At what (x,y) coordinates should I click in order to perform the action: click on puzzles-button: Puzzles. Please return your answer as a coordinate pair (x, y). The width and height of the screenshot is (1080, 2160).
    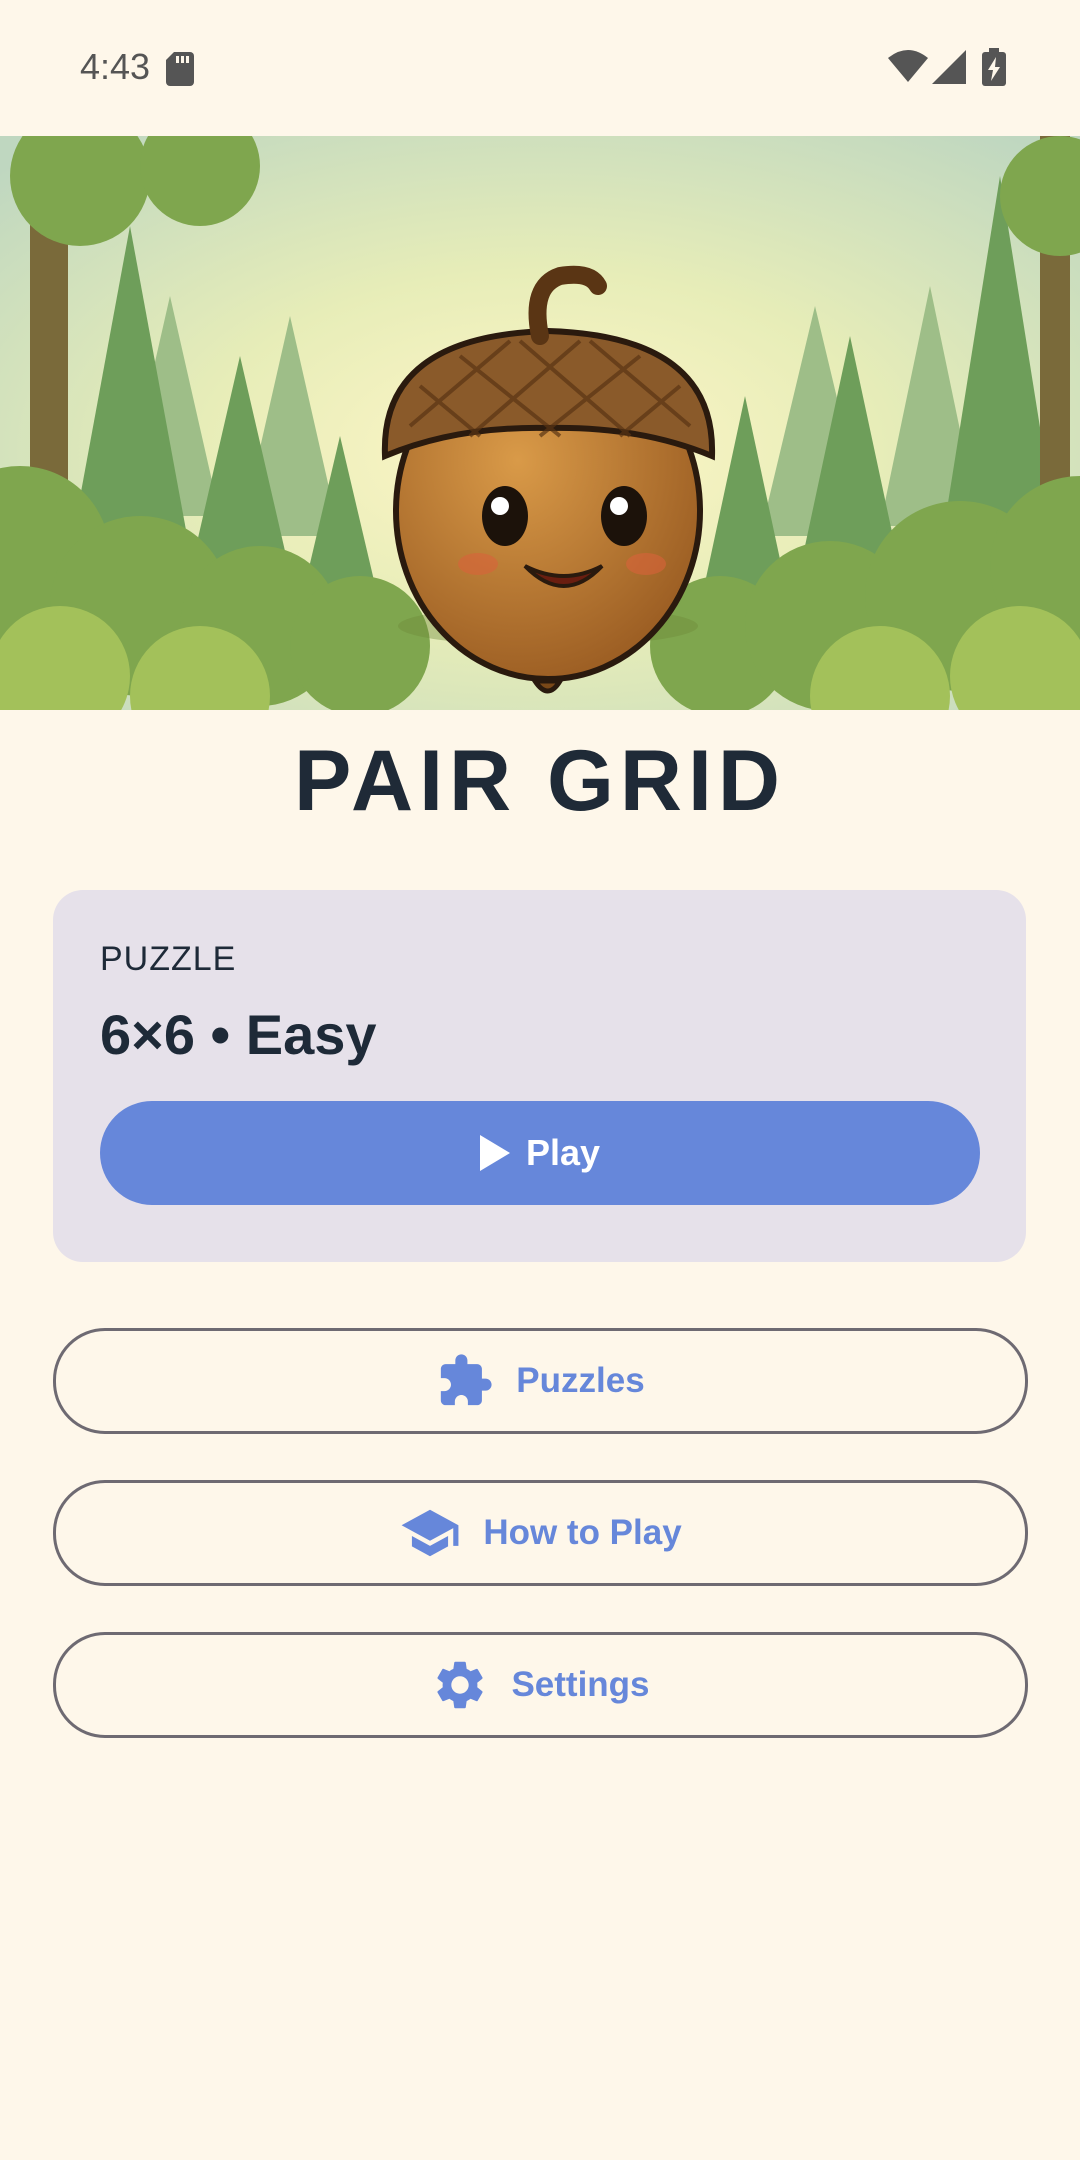
    Looking at the image, I should click on (540, 1381).